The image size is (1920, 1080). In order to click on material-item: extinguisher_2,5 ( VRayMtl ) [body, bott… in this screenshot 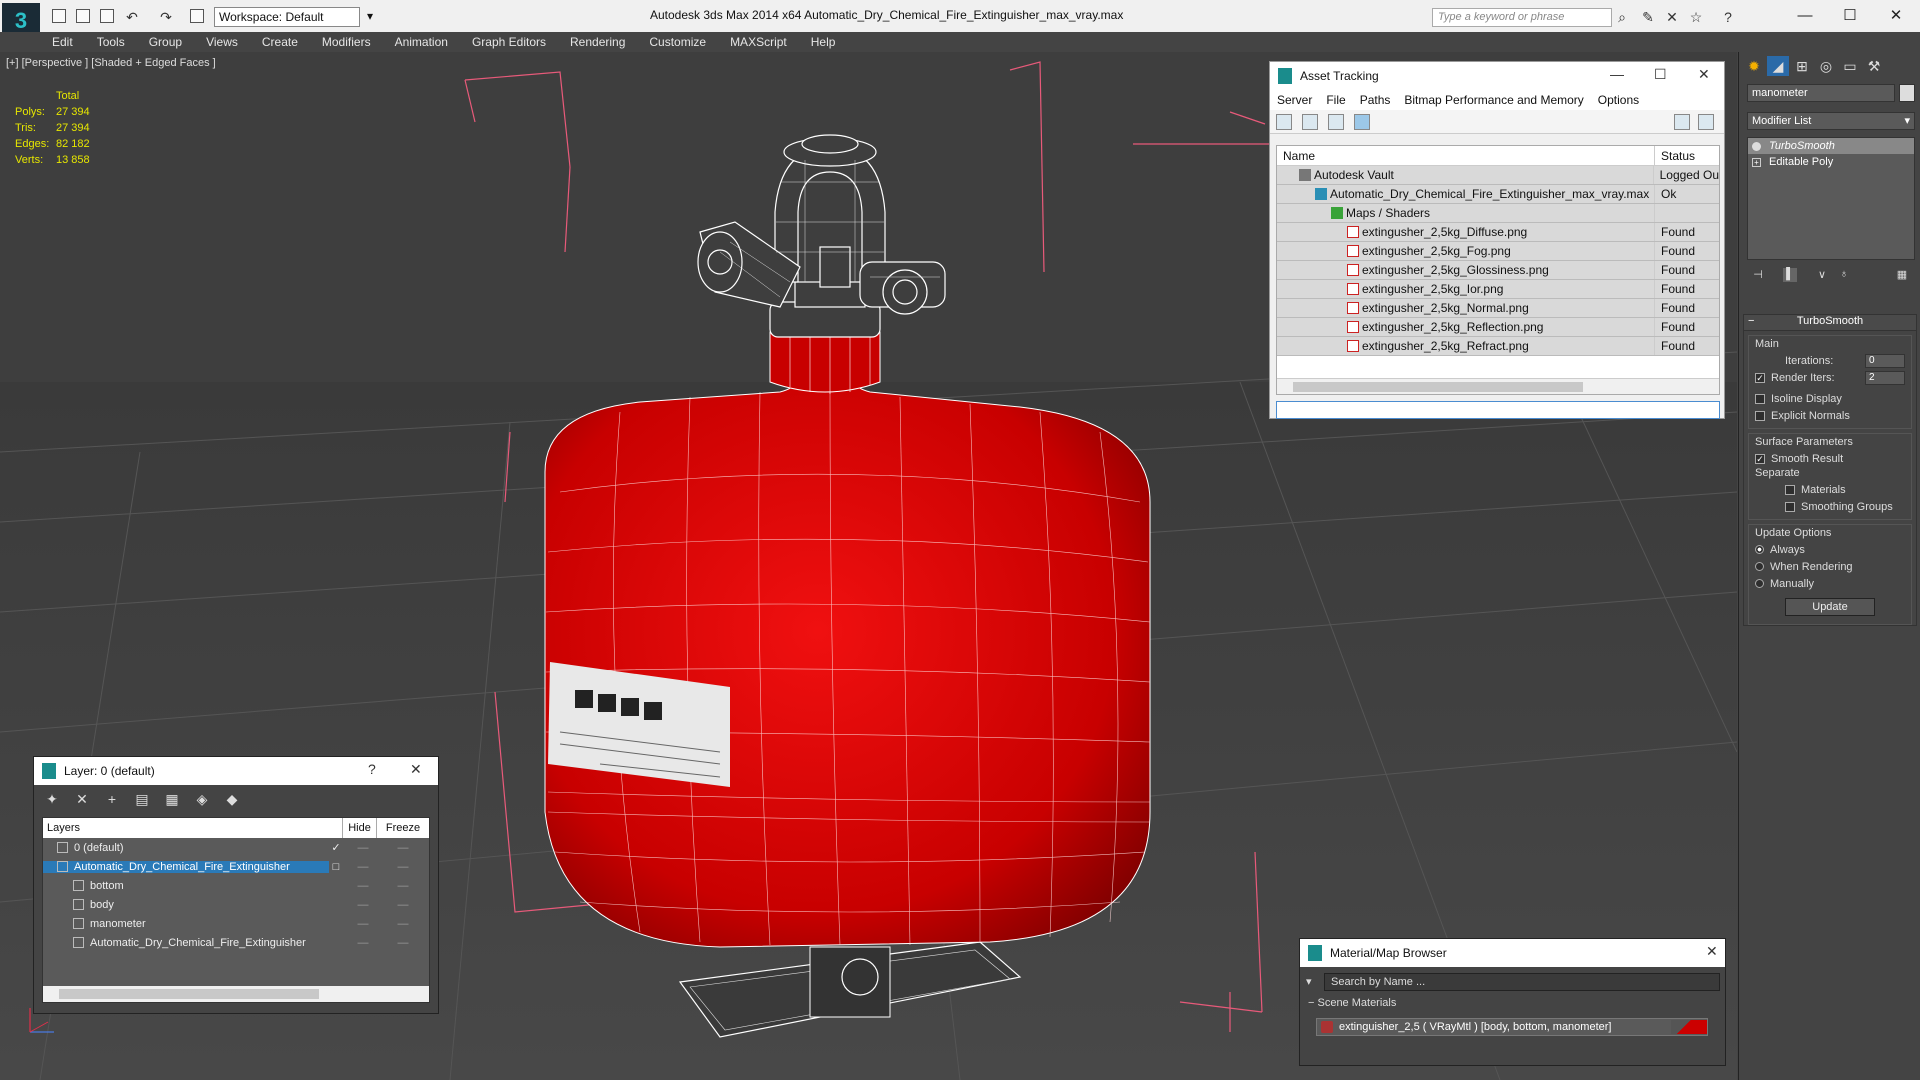, I will do `click(1512, 1027)`.